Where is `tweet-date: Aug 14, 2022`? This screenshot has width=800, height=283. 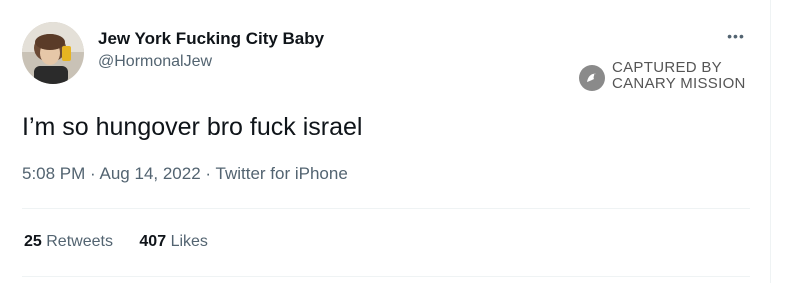 tweet-date: Aug 14, 2022 is located at coordinates (150, 173).